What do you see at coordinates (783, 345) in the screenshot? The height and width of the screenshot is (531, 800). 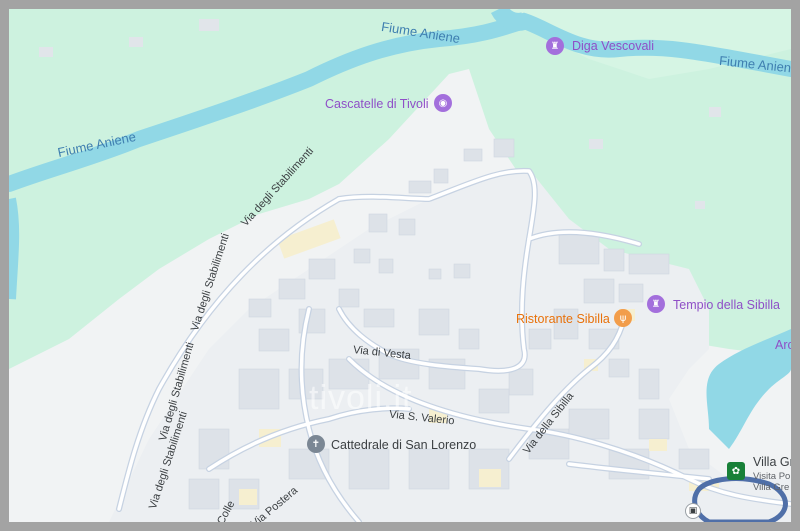 I see `poi-arco: Arc` at bounding box center [783, 345].